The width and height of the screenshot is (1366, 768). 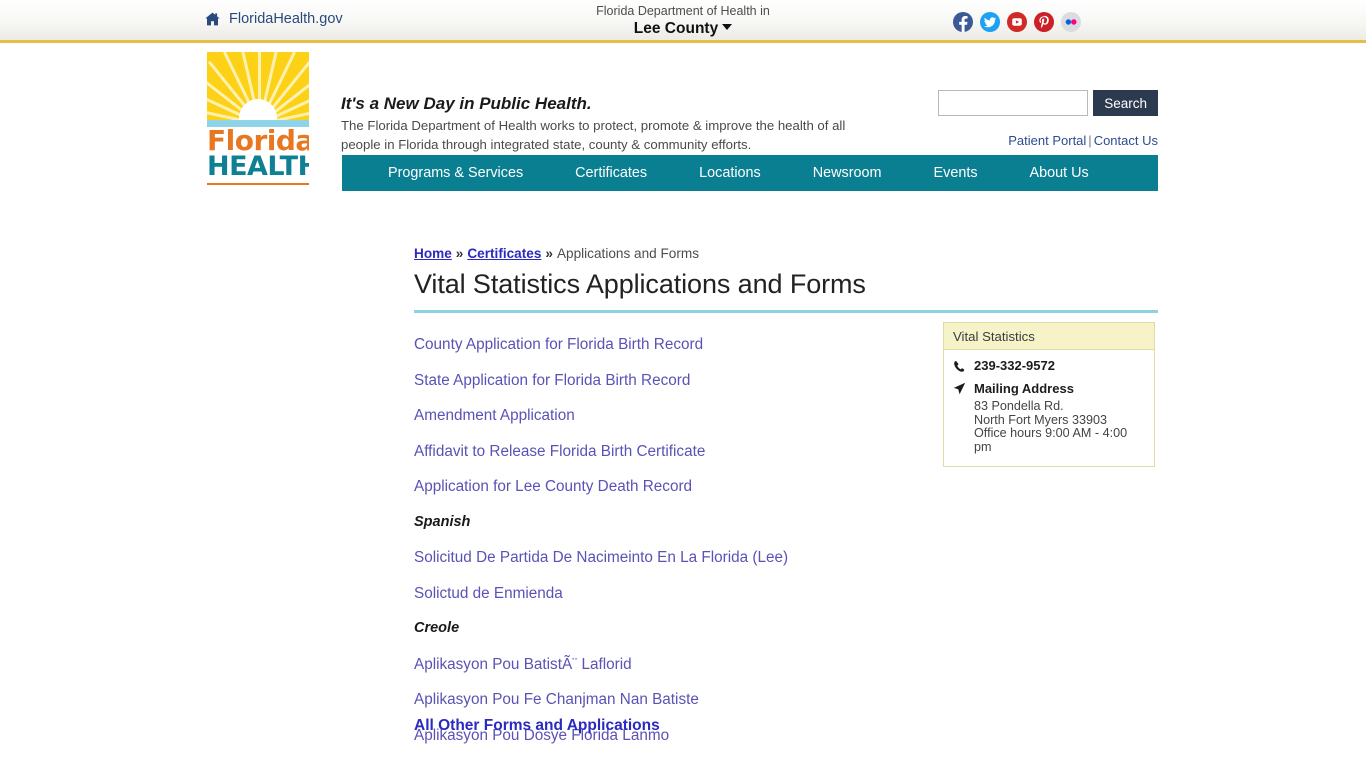 What do you see at coordinates (963, 22) in the screenshot?
I see `facebook-icon` at bounding box center [963, 22].